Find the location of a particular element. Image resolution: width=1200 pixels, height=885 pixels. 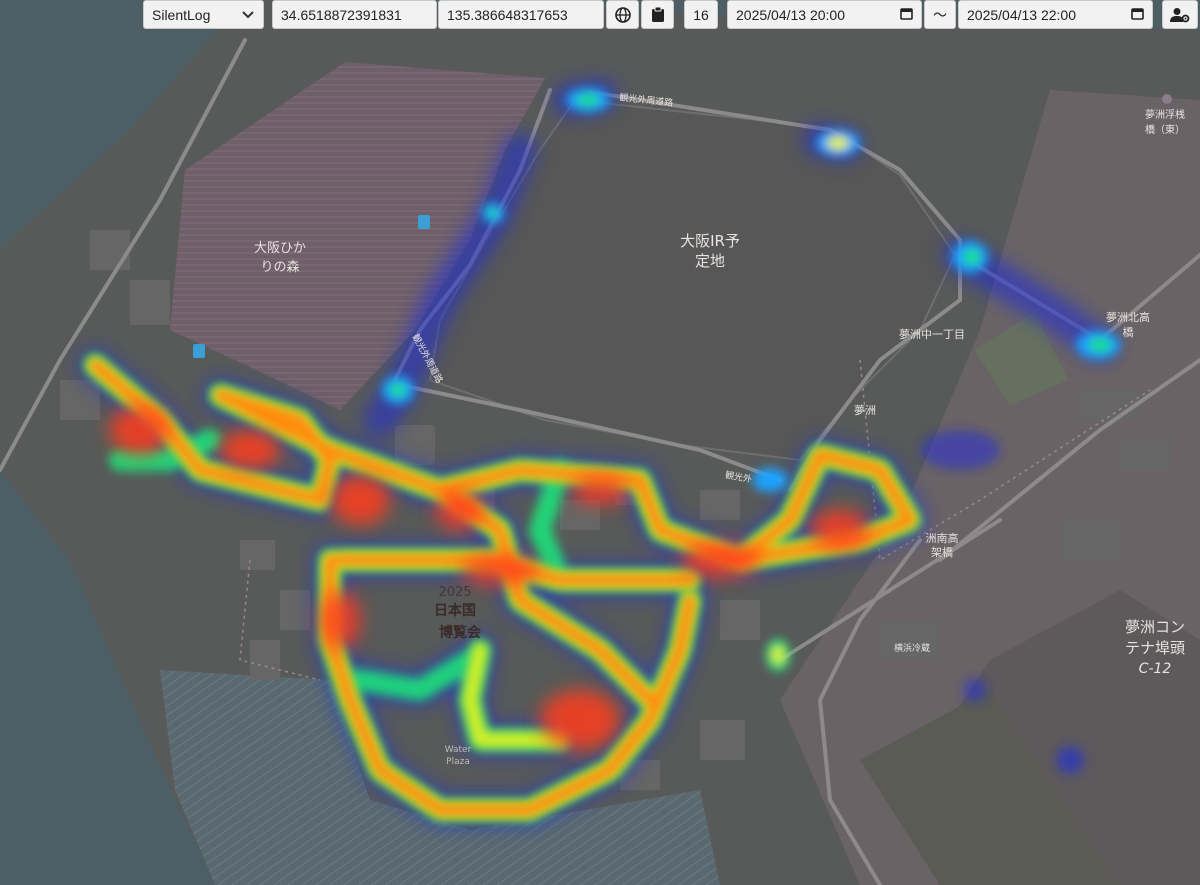

yumeshima-label: 夢洲 is located at coordinates (865, 410).